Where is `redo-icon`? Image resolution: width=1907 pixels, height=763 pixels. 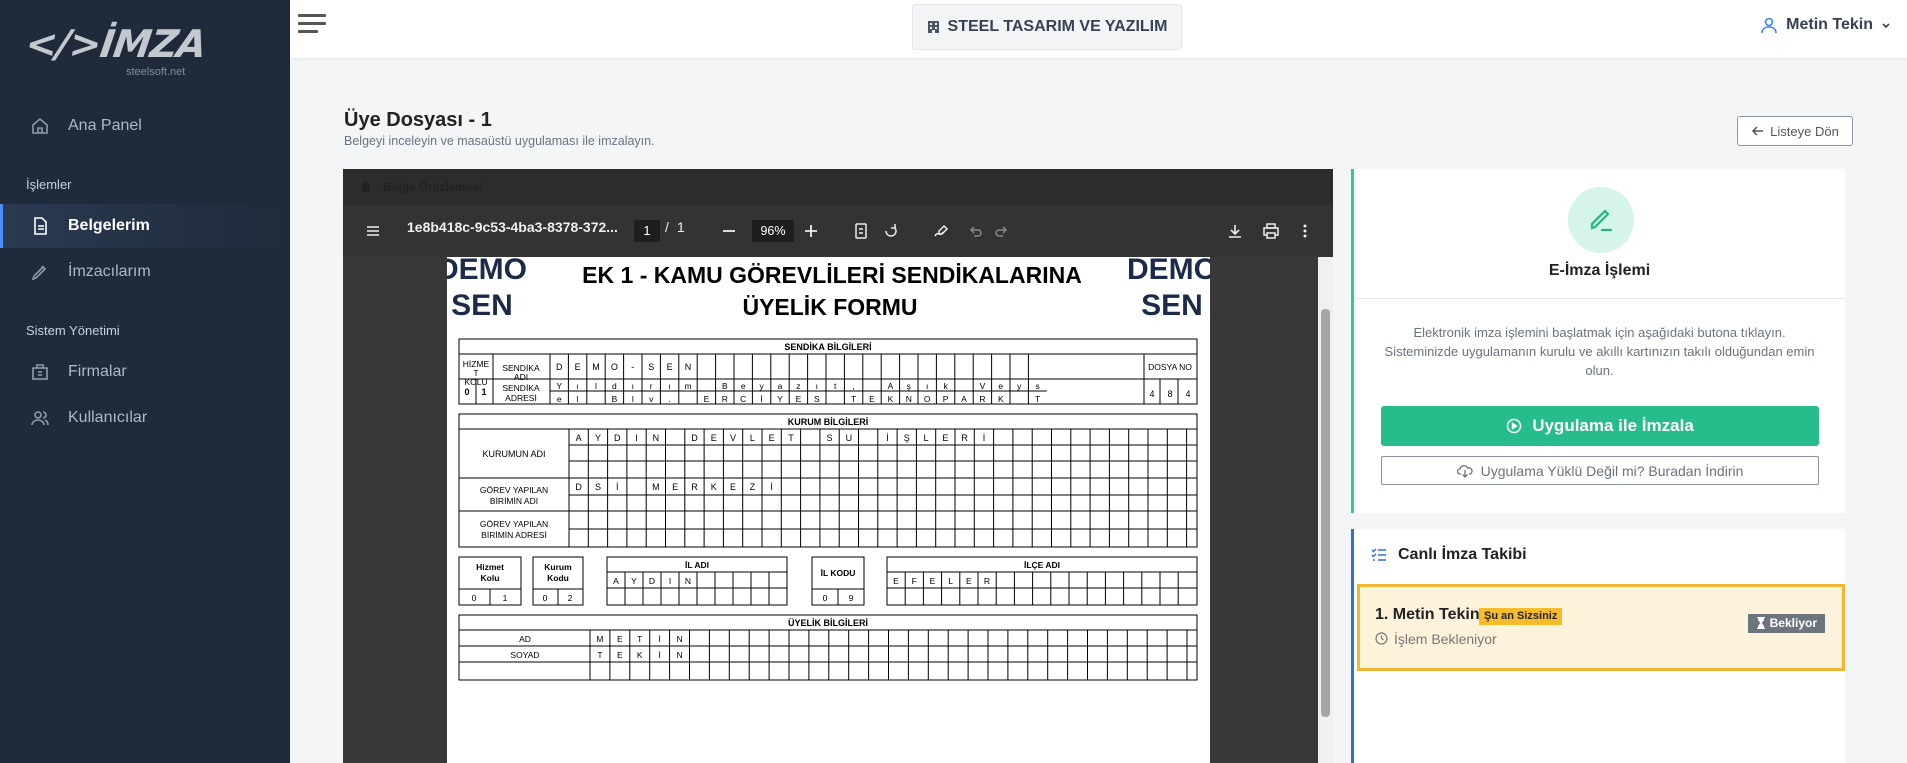 redo-icon is located at coordinates (1002, 231).